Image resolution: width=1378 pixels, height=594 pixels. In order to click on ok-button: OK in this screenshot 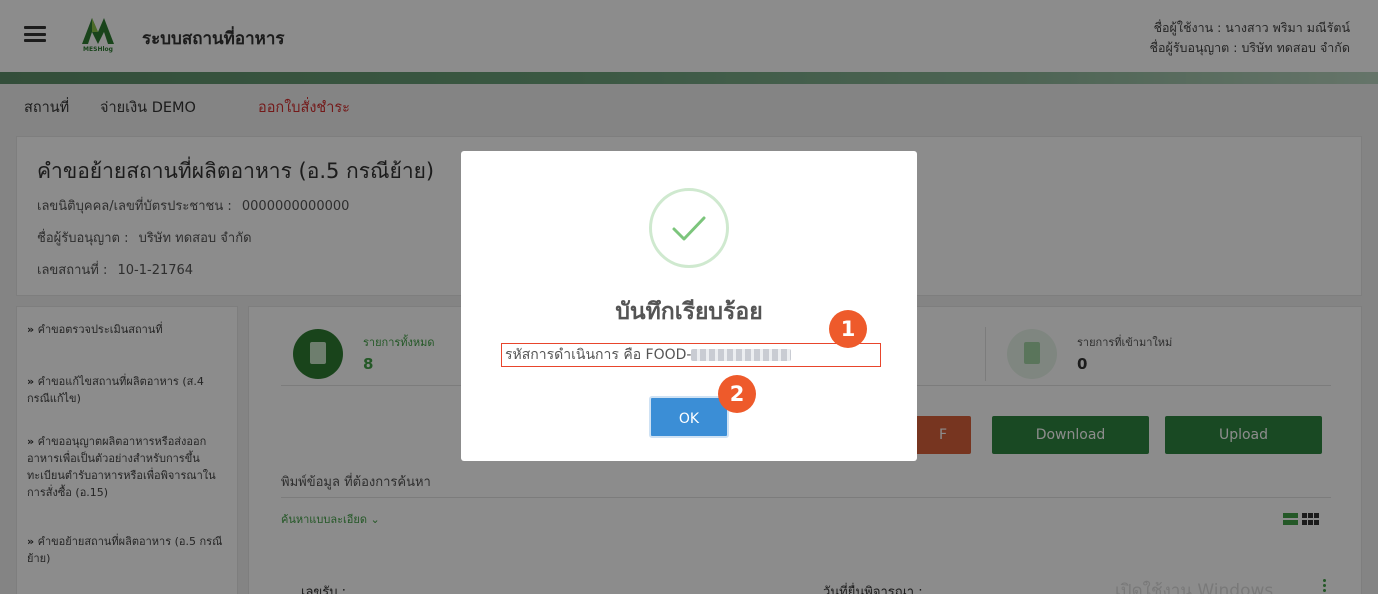, I will do `click(689, 417)`.